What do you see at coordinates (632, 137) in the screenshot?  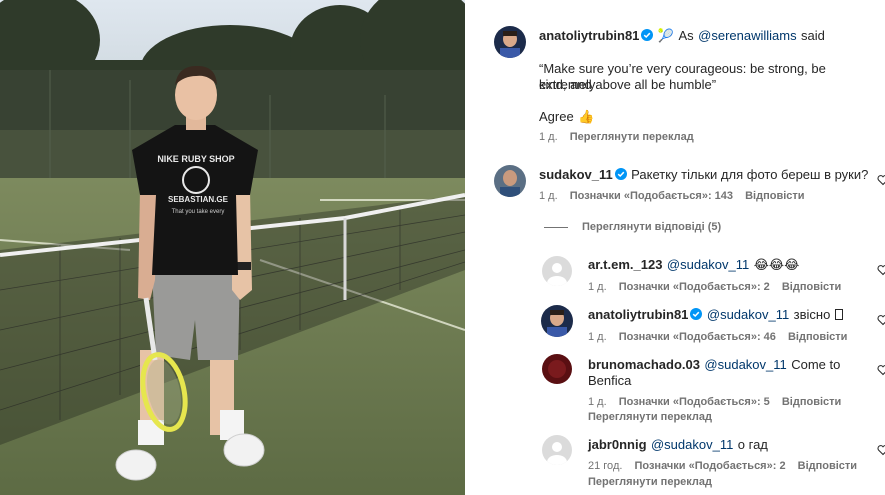 I see `caption-translate-link: Переглянути переклад` at bounding box center [632, 137].